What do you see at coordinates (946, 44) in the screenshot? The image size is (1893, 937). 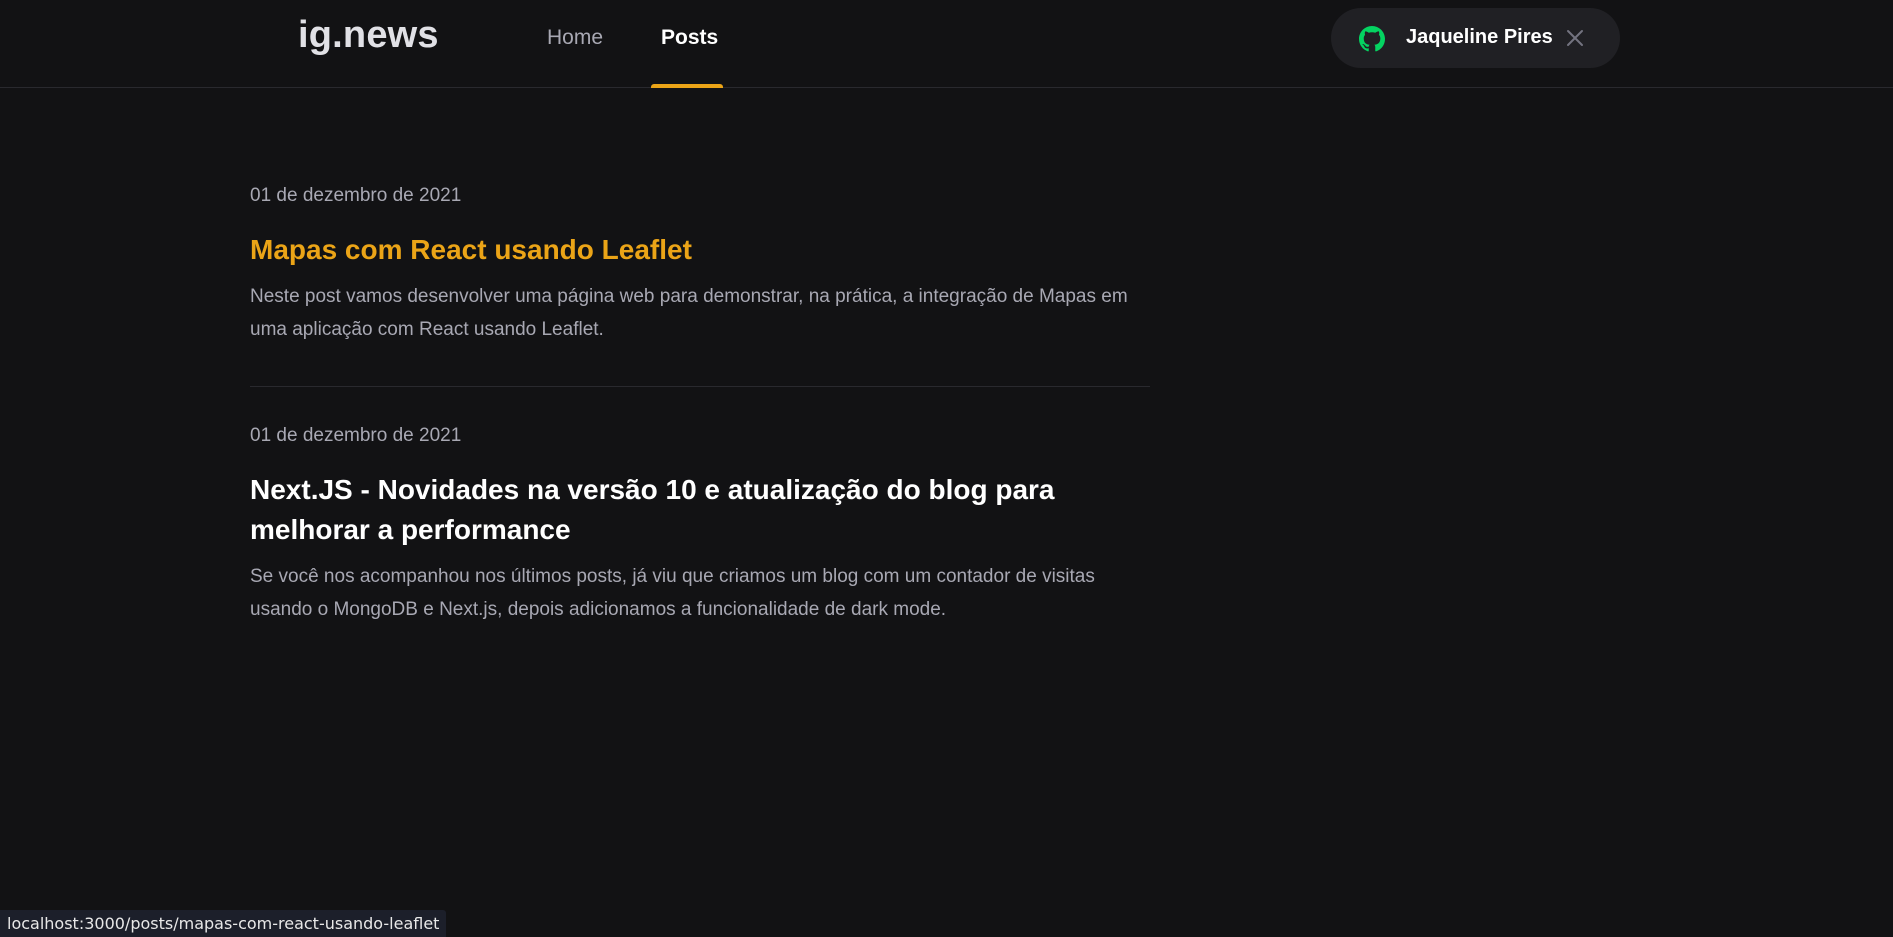 I see `top-header: ig.news Home Posts Jaqueline Pires` at bounding box center [946, 44].